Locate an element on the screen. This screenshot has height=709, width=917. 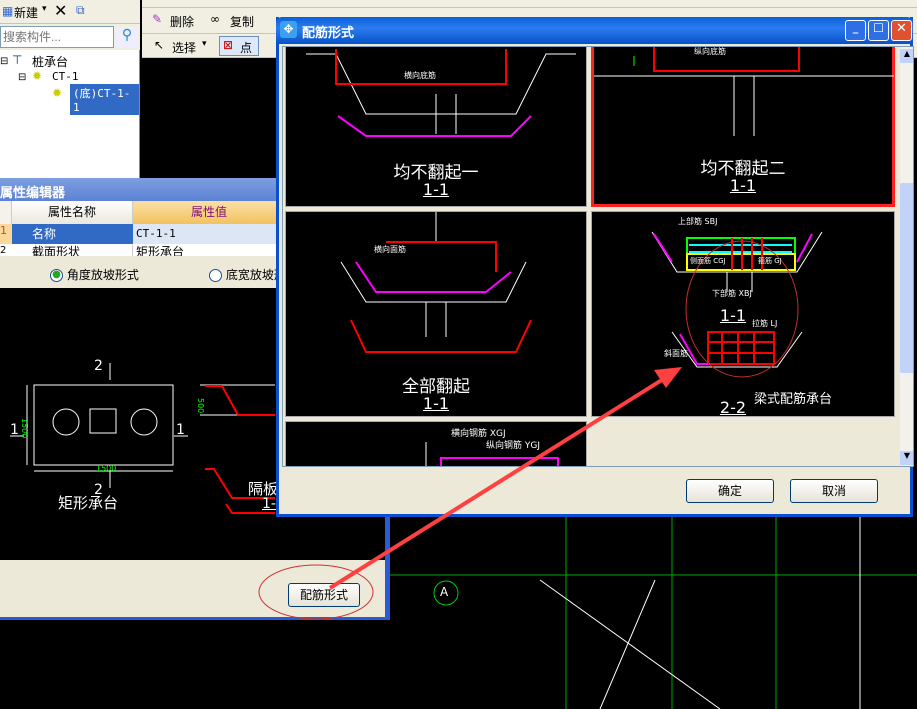
option-5: 横向钢筋 XGJ 纵向钢筋 YGJ is located at coordinates (436, 443).